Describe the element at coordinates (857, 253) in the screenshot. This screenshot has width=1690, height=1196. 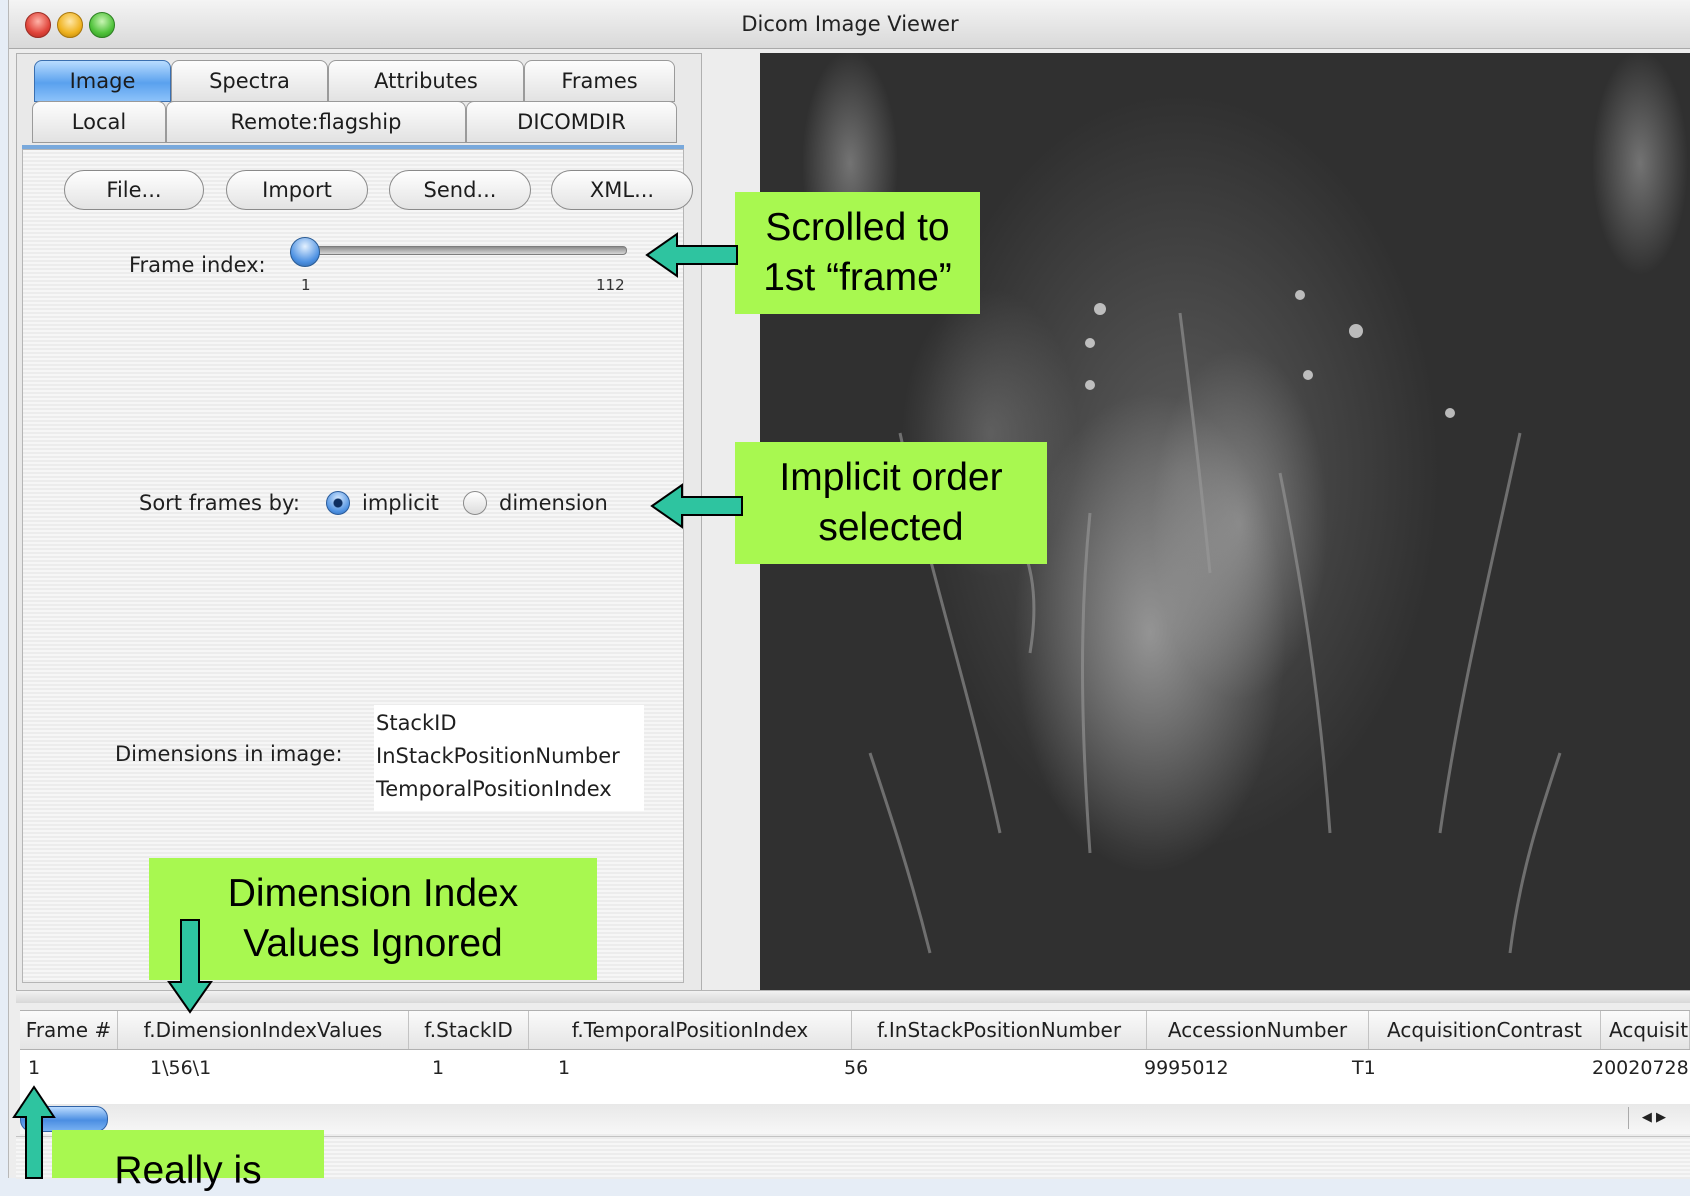
I see `callout-scrolled-to-first-frame: Scrolled to 1st “frame”` at that location.